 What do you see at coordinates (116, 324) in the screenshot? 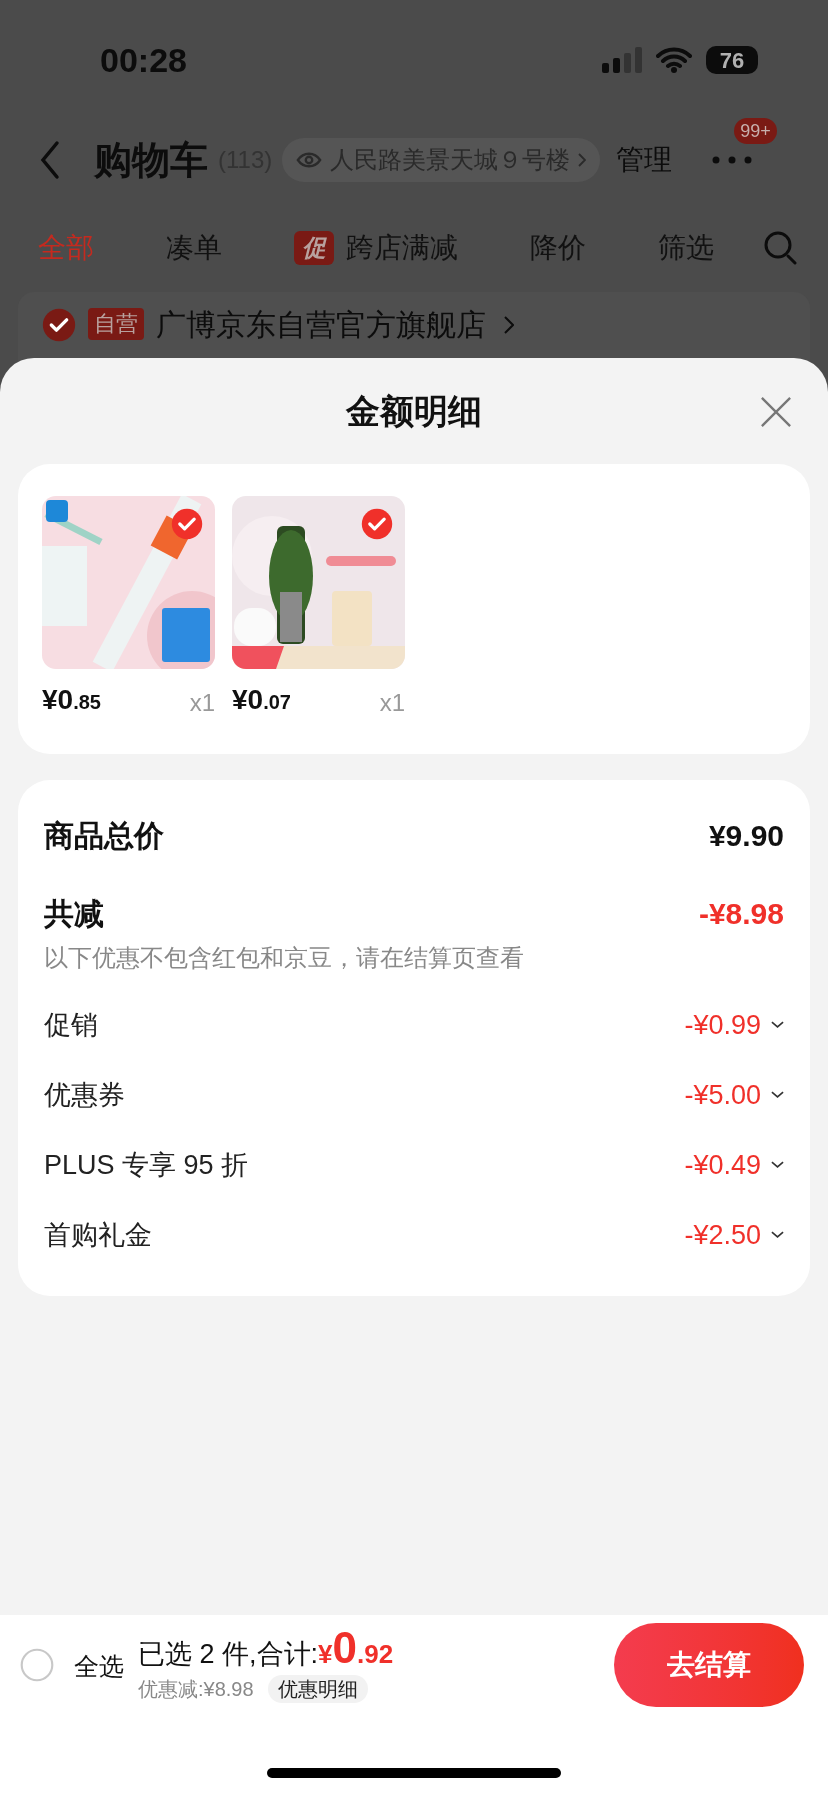
I see `self-run-tag: 自营` at bounding box center [116, 324].